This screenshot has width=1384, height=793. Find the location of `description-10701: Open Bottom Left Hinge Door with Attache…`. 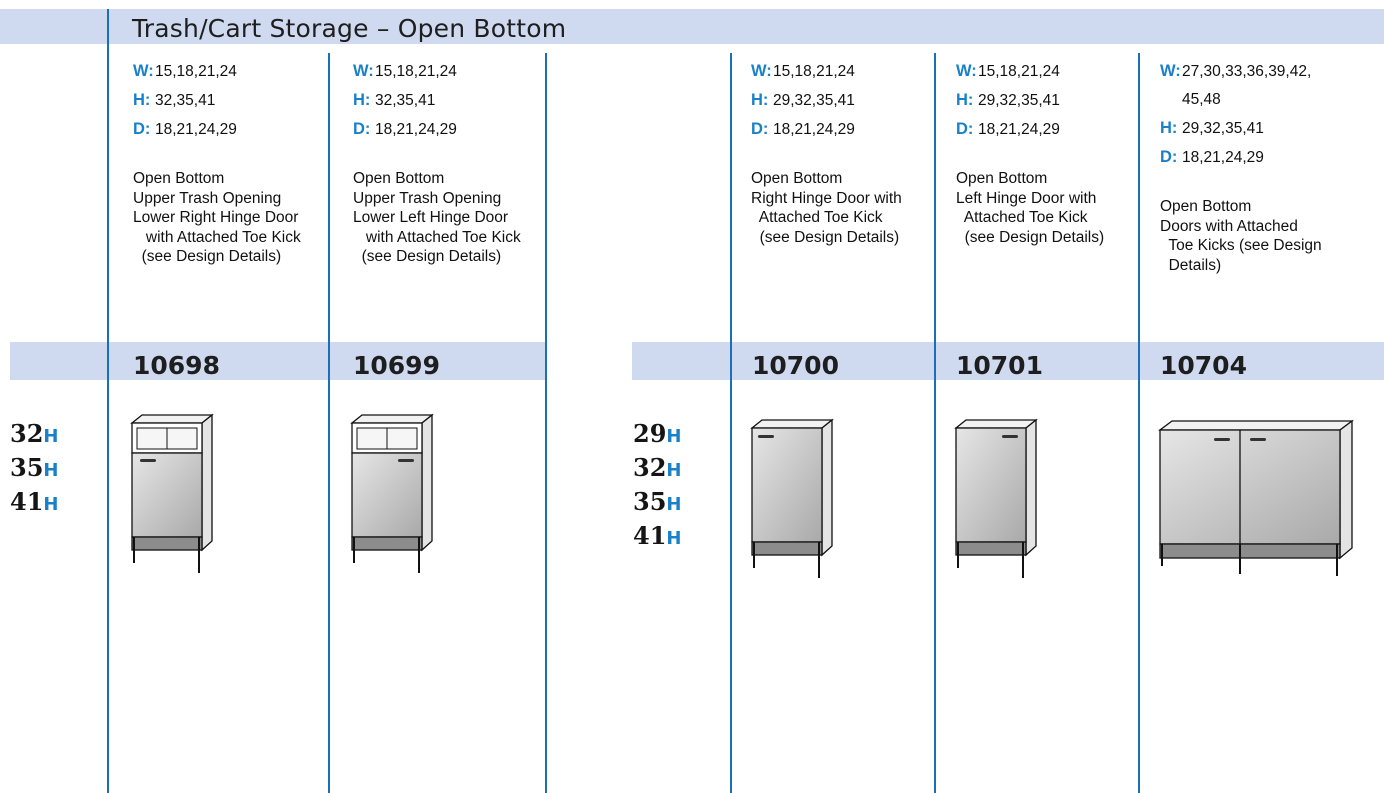

description-10701: Open Bottom Left Hinge Door with Attache… is located at coordinates (1030, 208).